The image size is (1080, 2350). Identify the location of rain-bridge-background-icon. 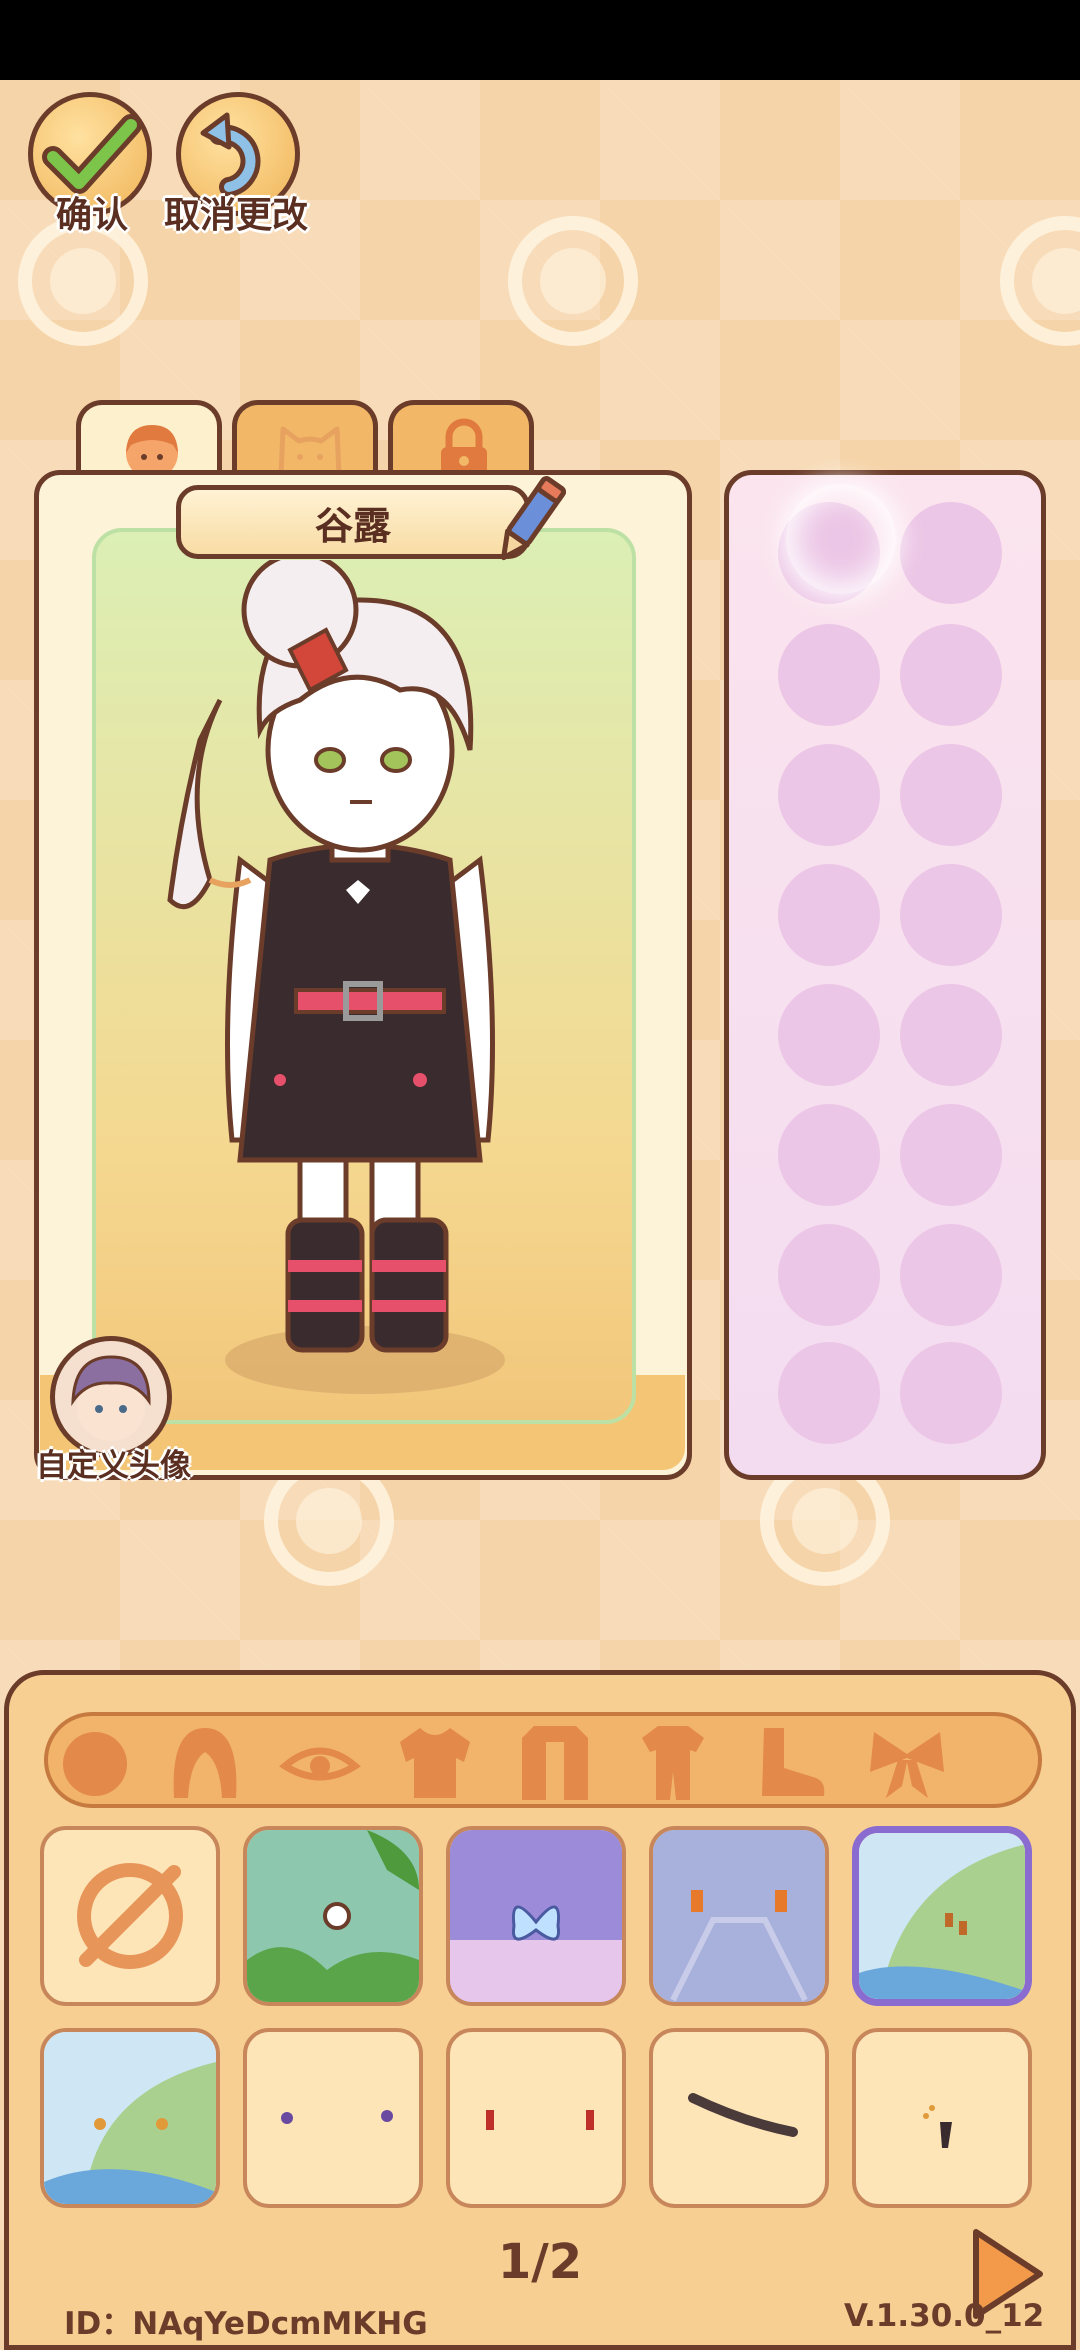
(739, 1916).